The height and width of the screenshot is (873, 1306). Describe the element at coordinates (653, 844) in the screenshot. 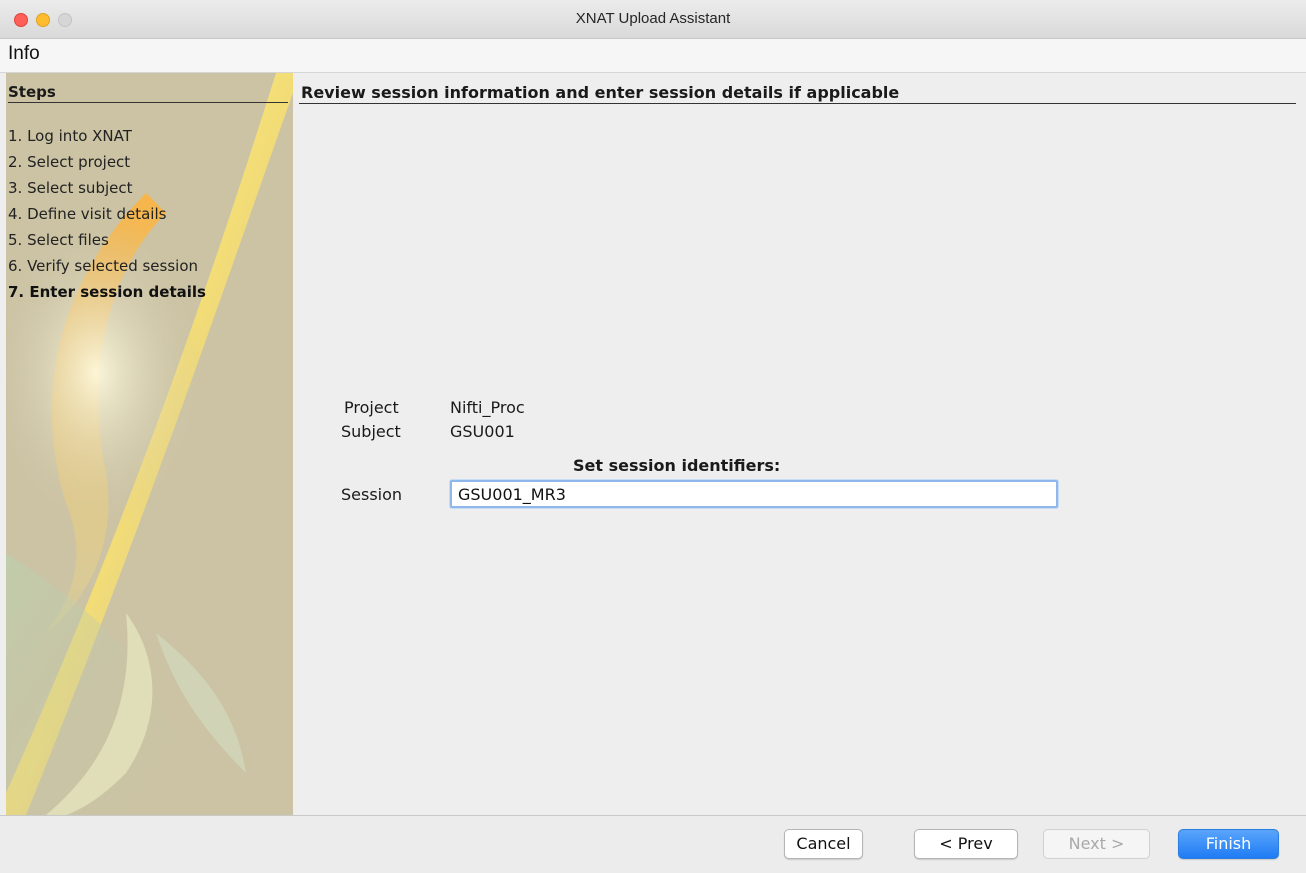

I see `button-bar: Cancel < Prev Next > Finish` at that location.